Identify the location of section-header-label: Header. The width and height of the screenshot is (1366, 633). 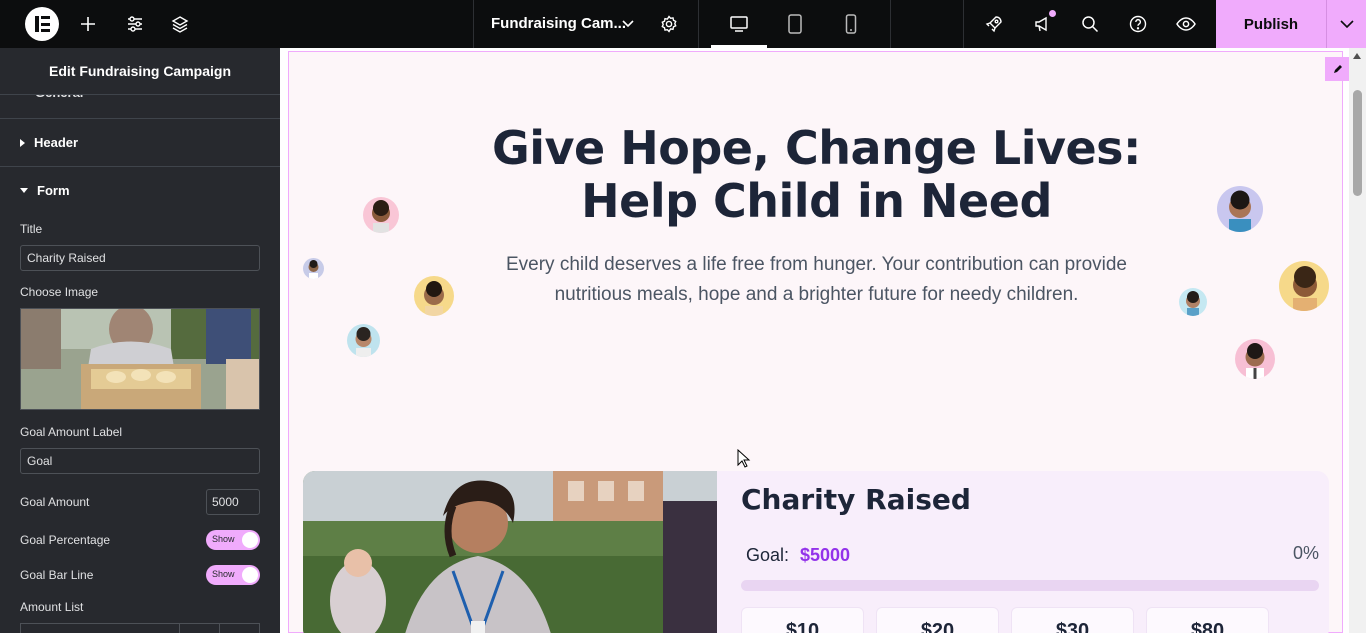
(56, 142).